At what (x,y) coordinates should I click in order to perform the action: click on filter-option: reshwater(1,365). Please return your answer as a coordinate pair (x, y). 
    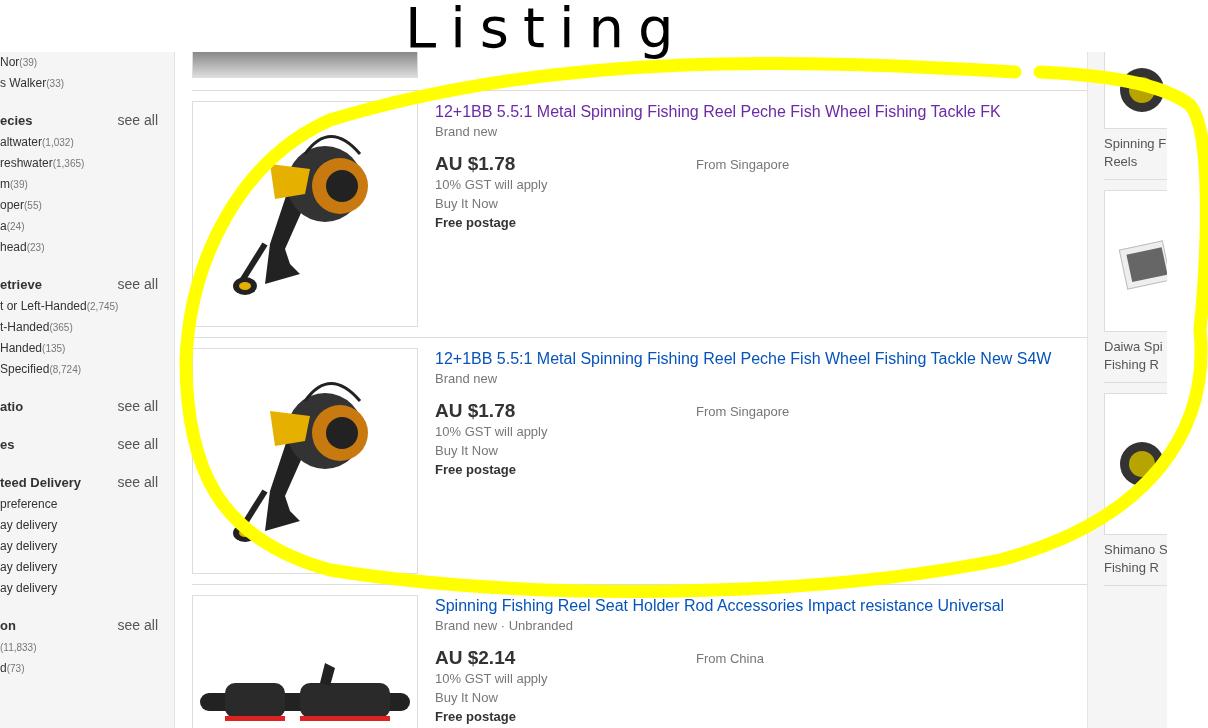
    Looking at the image, I should click on (79, 163).